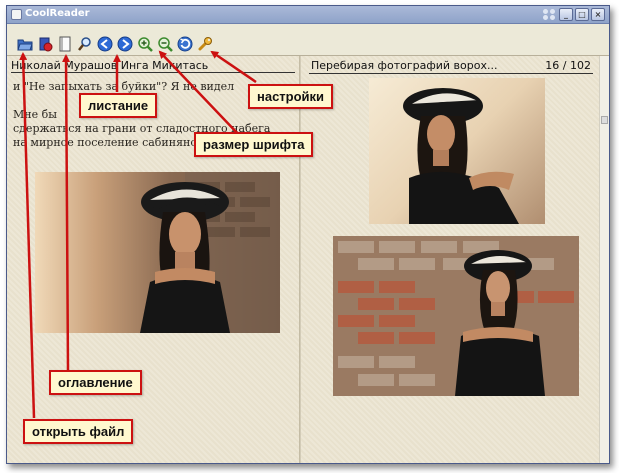  Describe the element at coordinates (124, 86) in the screenshot. I see `text-line: и "Не запыхать за буйки"? Я не видел` at that location.